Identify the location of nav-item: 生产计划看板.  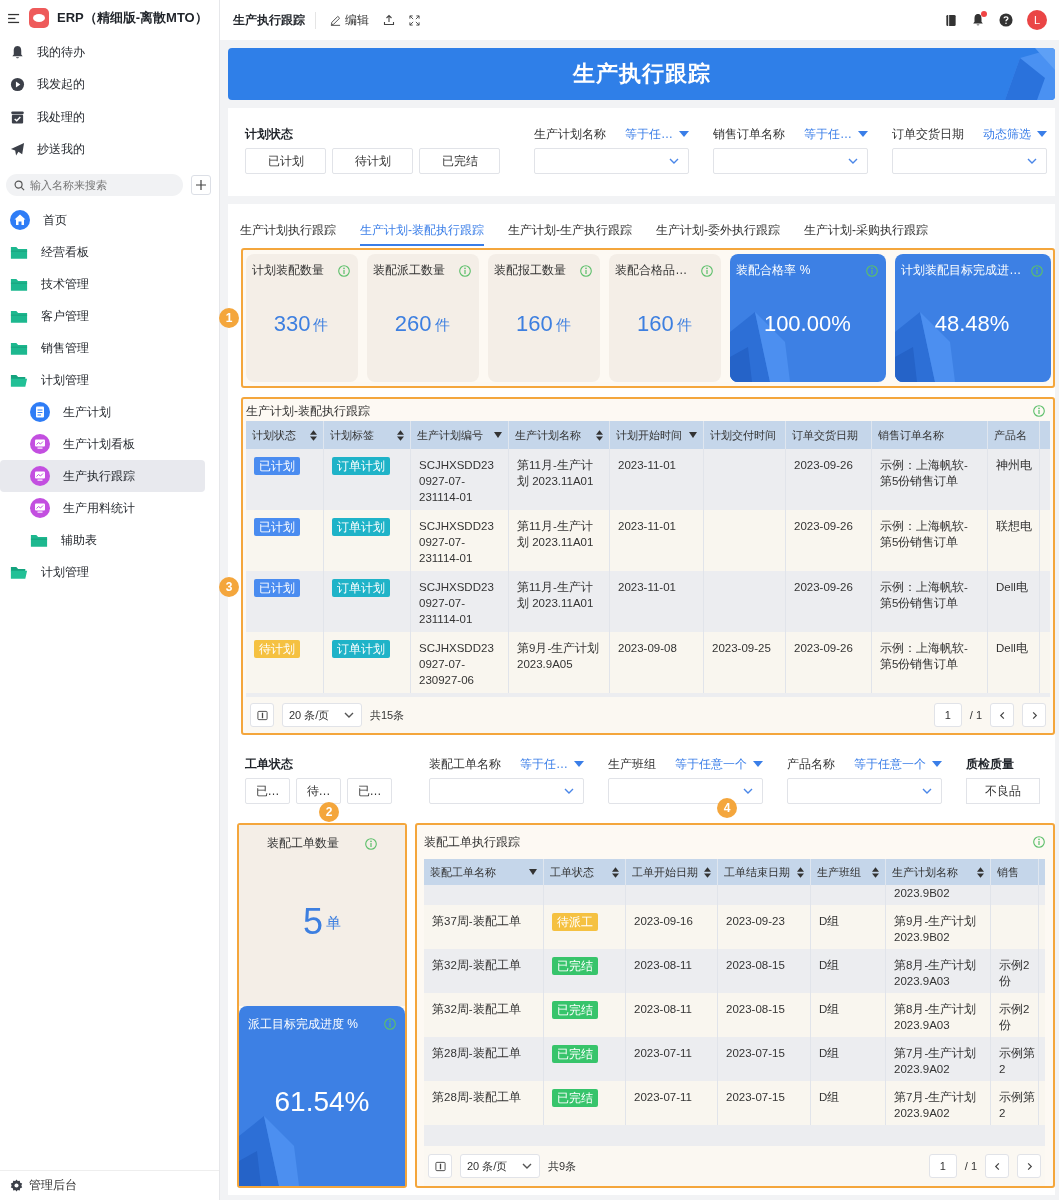
(102, 444).